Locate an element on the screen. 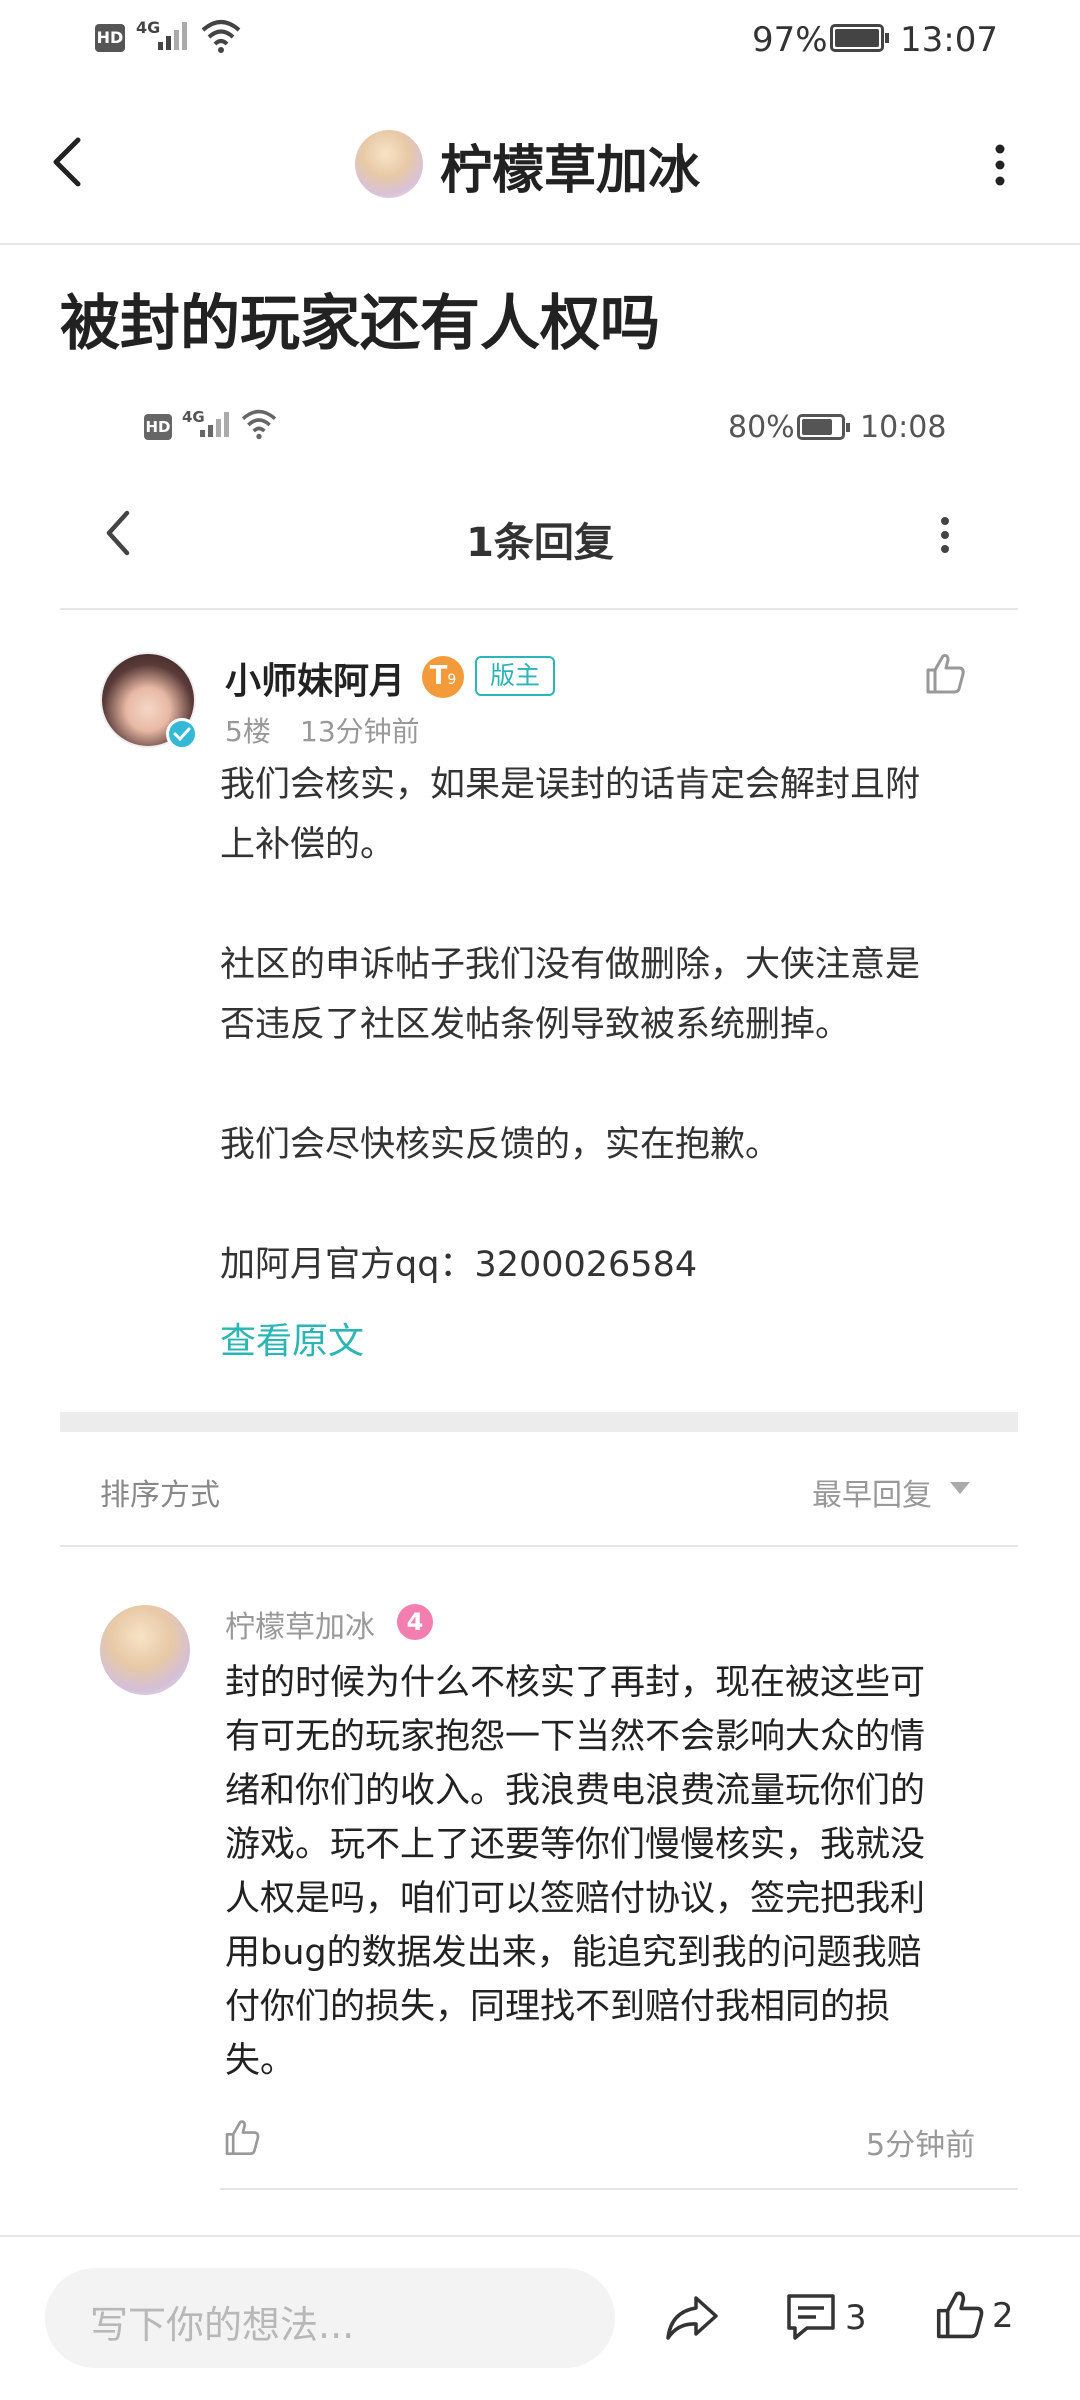 This screenshot has height=2400, width=1080. view-original-link: 查看原文 is located at coordinates (292, 1338).